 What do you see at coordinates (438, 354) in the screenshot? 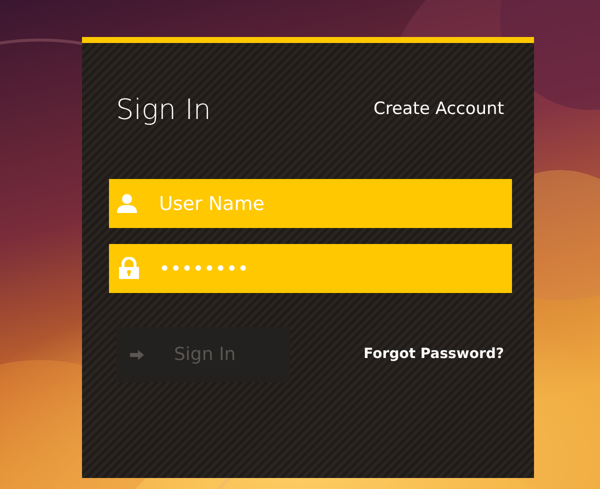
I see `forgot-password-link: Forgot Password?` at bounding box center [438, 354].